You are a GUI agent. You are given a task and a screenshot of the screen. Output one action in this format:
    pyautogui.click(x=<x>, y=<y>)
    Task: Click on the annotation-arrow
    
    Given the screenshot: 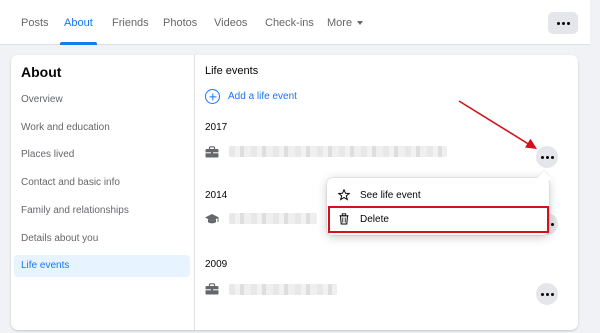 What is the action you would take?
    pyautogui.click(x=497, y=124)
    